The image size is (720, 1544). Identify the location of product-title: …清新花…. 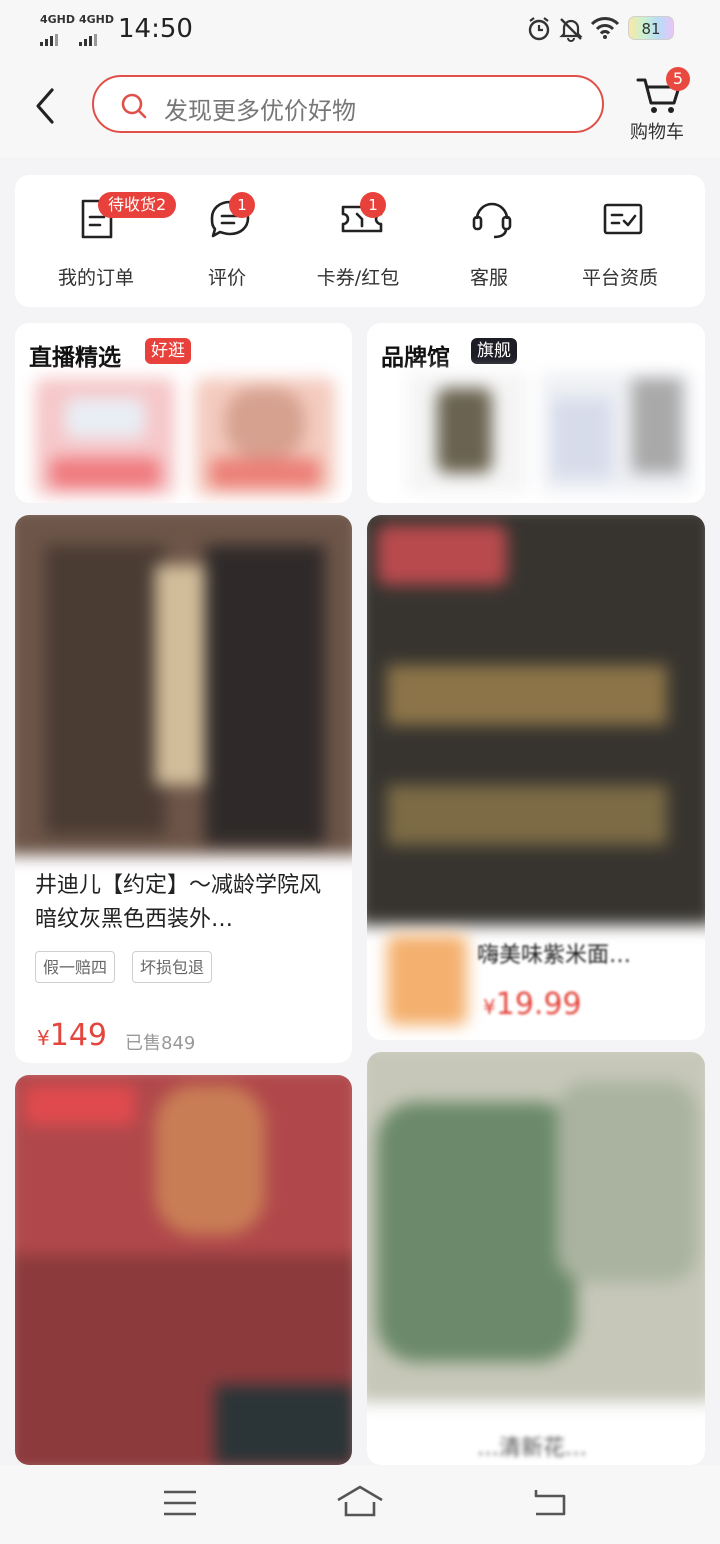
(532, 1448).